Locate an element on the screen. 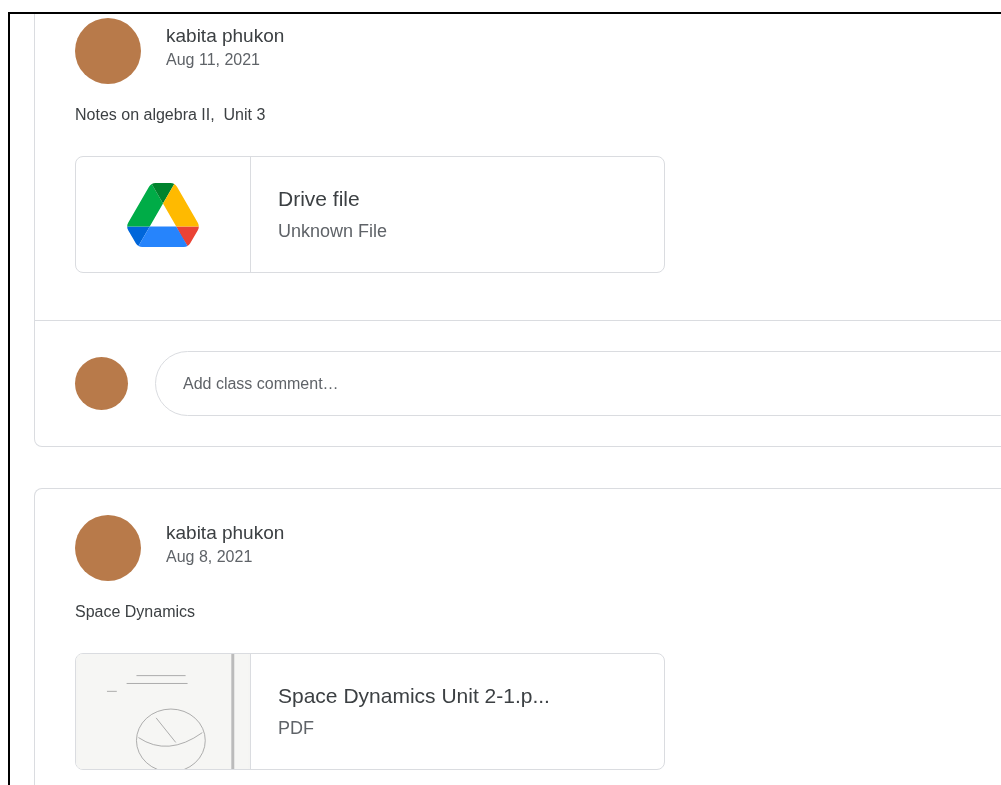 Image resolution: width=1001 pixels, height=785 pixels. attachment-title: Drive file is located at coordinates (319, 199).